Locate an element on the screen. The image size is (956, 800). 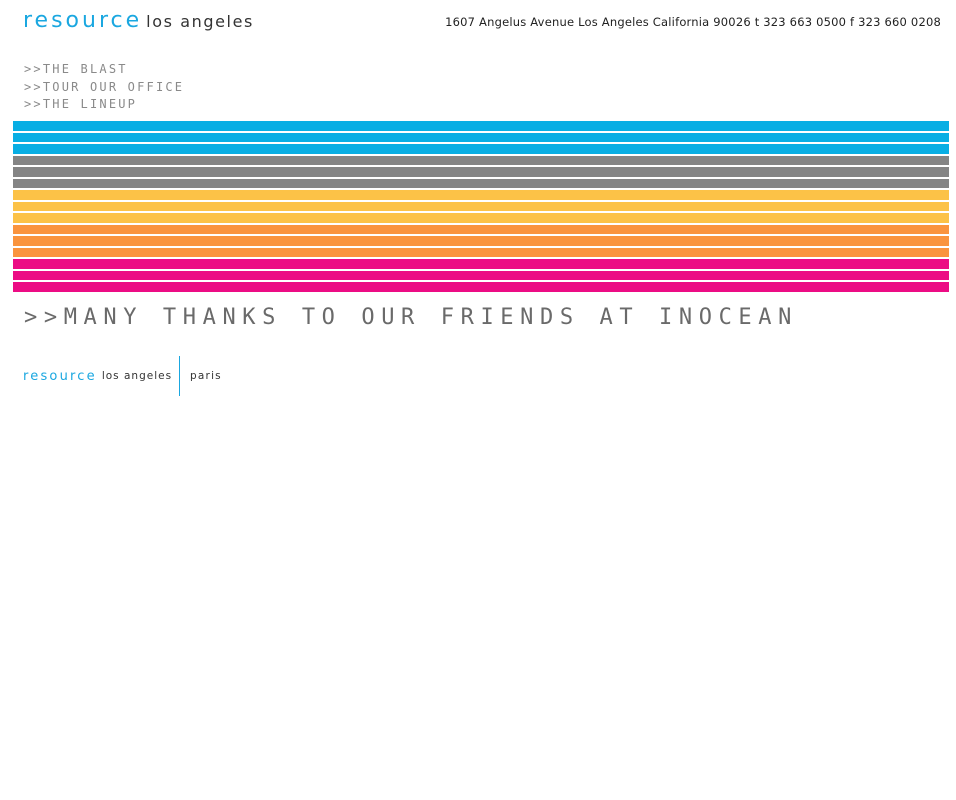
header-logo: resource los angeles is located at coordinates (138, 20).